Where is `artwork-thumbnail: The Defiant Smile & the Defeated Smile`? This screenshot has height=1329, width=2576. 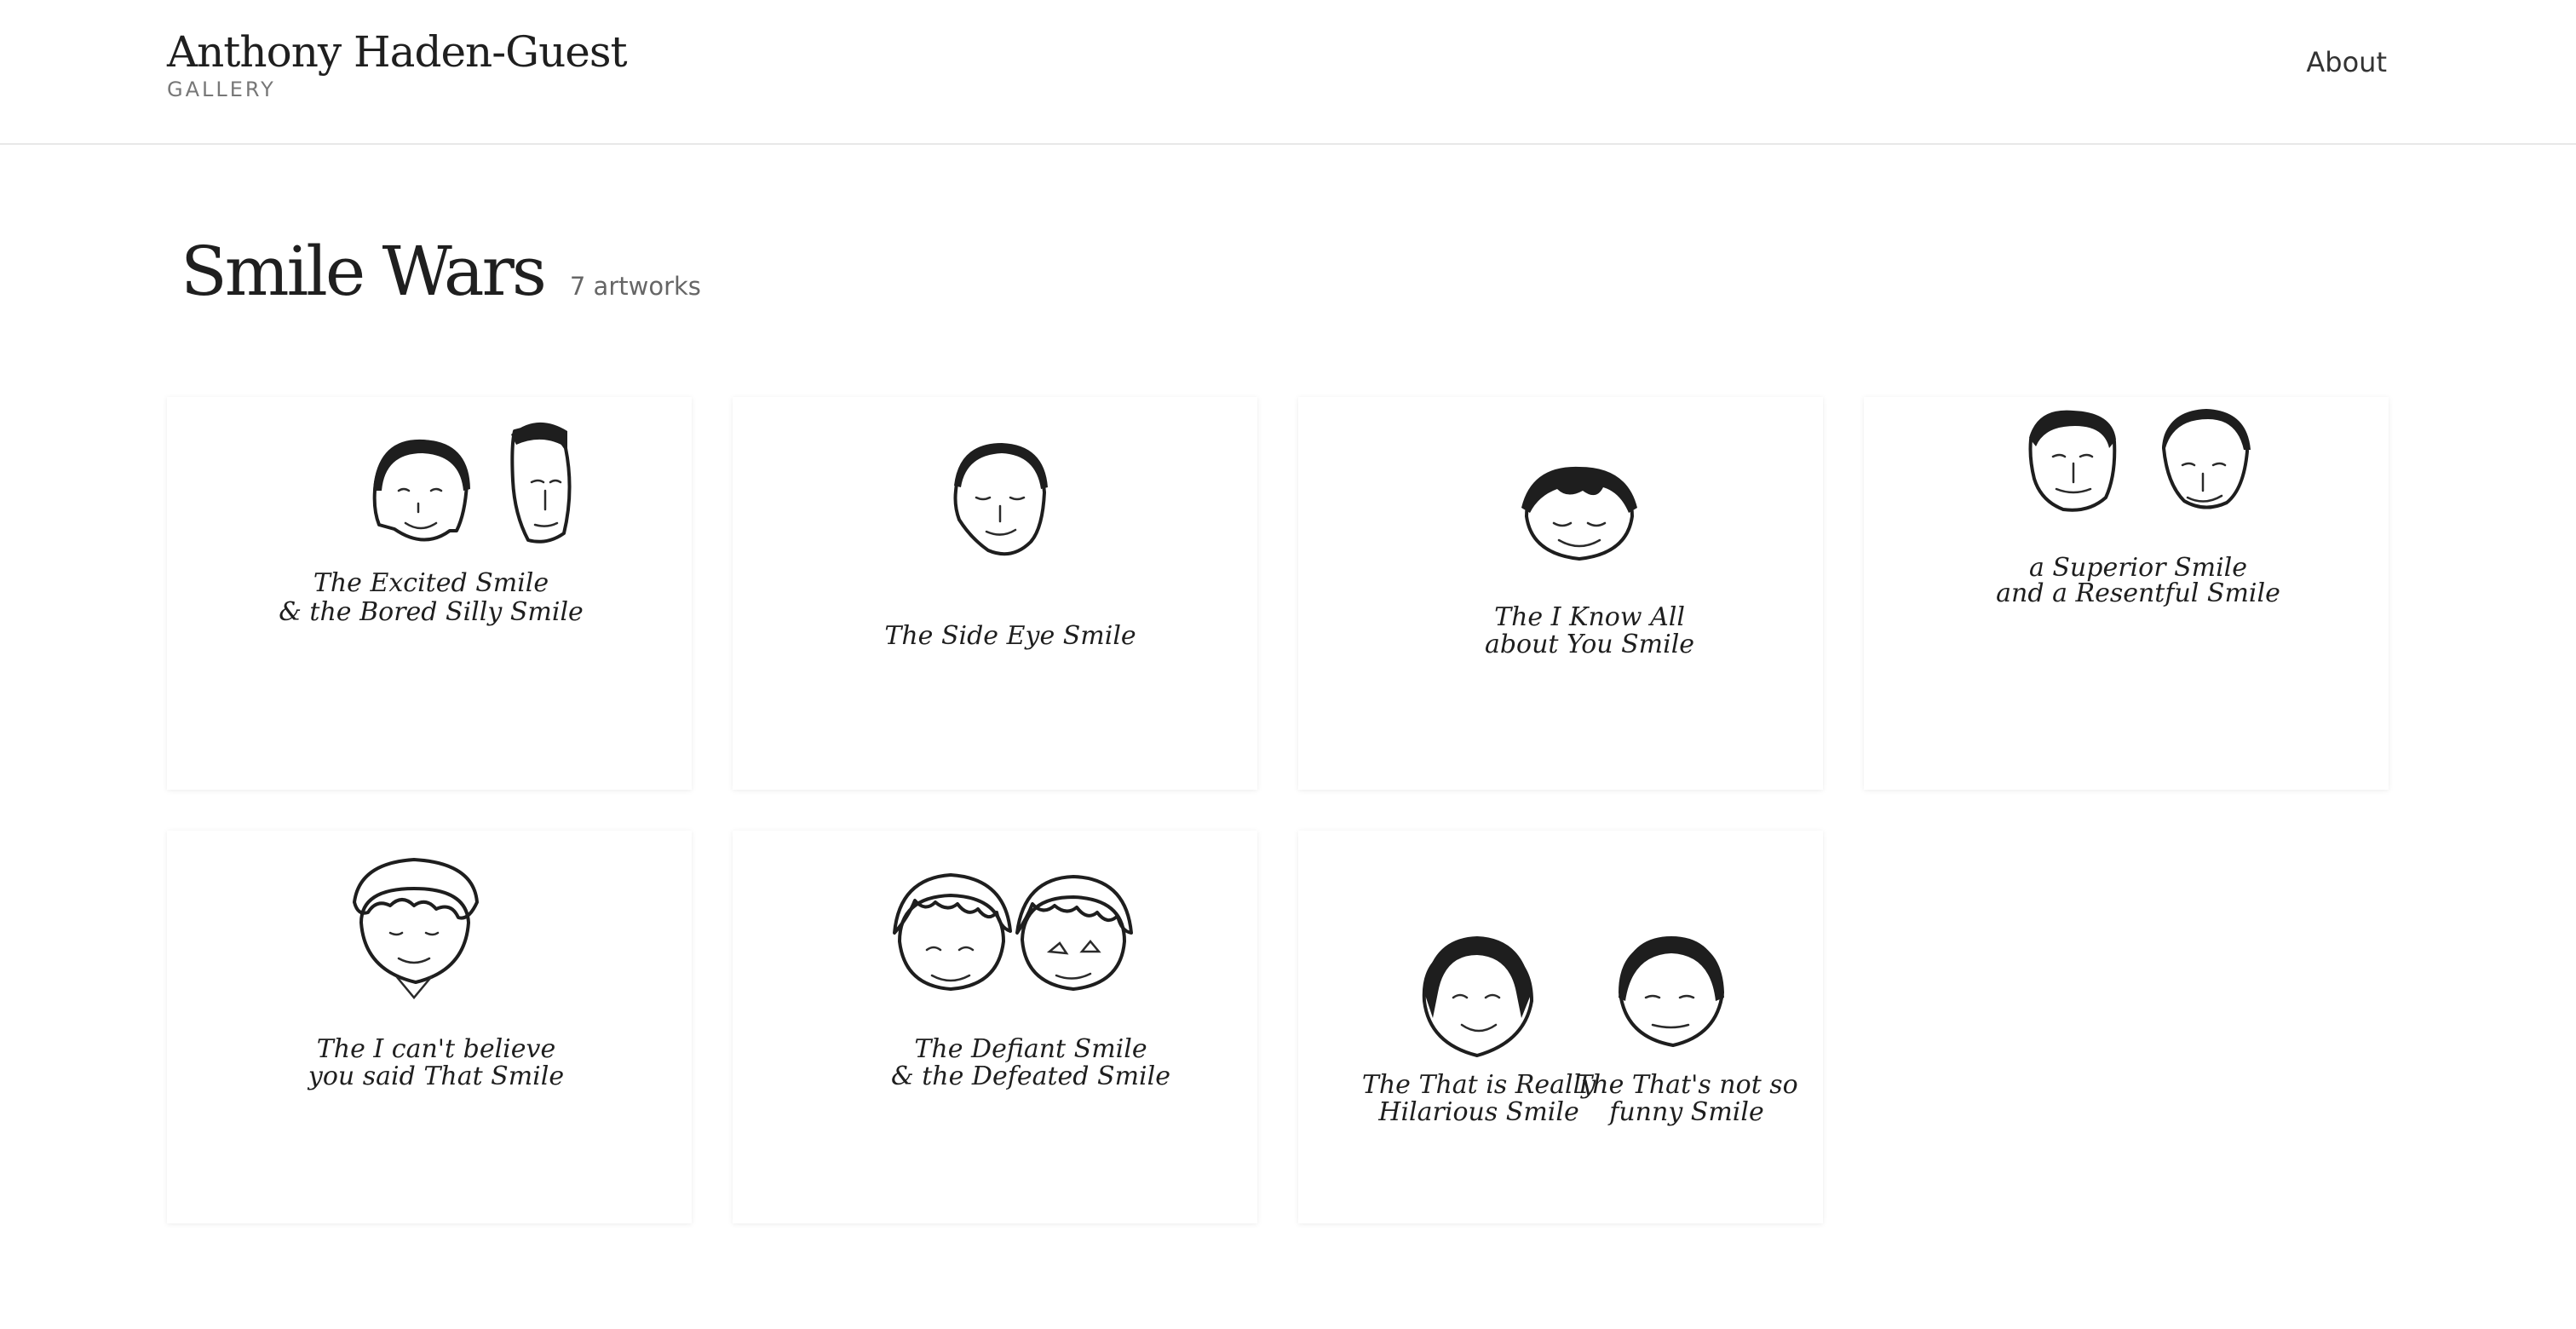
artwork-thumbnail: The Defiant Smile & the Defeated Smile is located at coordinates (1031, 982).